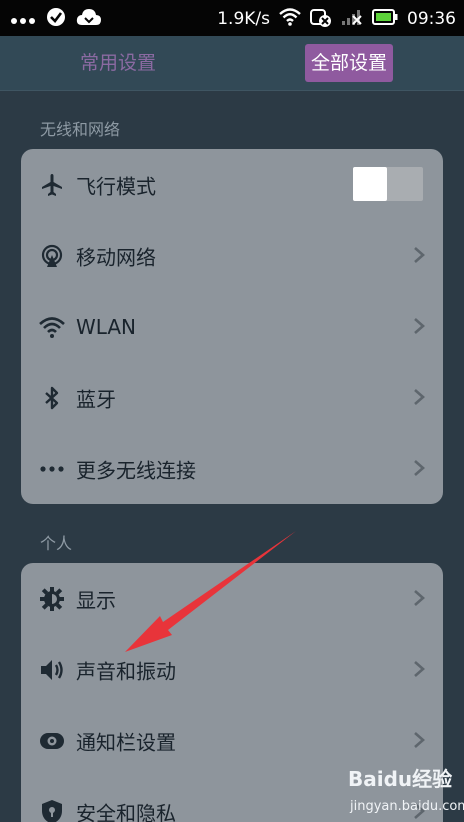  I want to click on check-circle-icon, so click(56, 19).